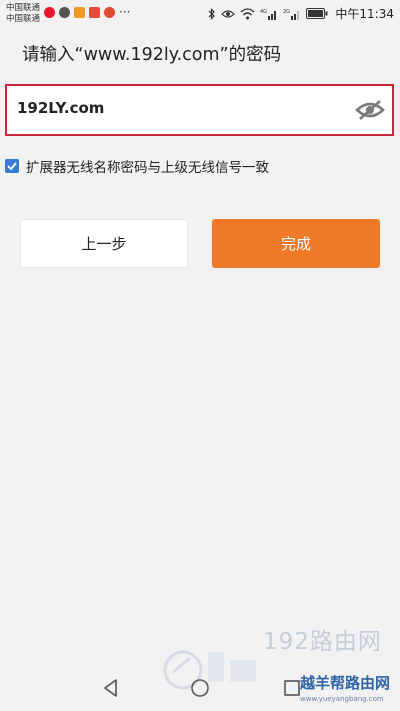  I want to click on previous-step-button: 上一步, so click(104, 243).